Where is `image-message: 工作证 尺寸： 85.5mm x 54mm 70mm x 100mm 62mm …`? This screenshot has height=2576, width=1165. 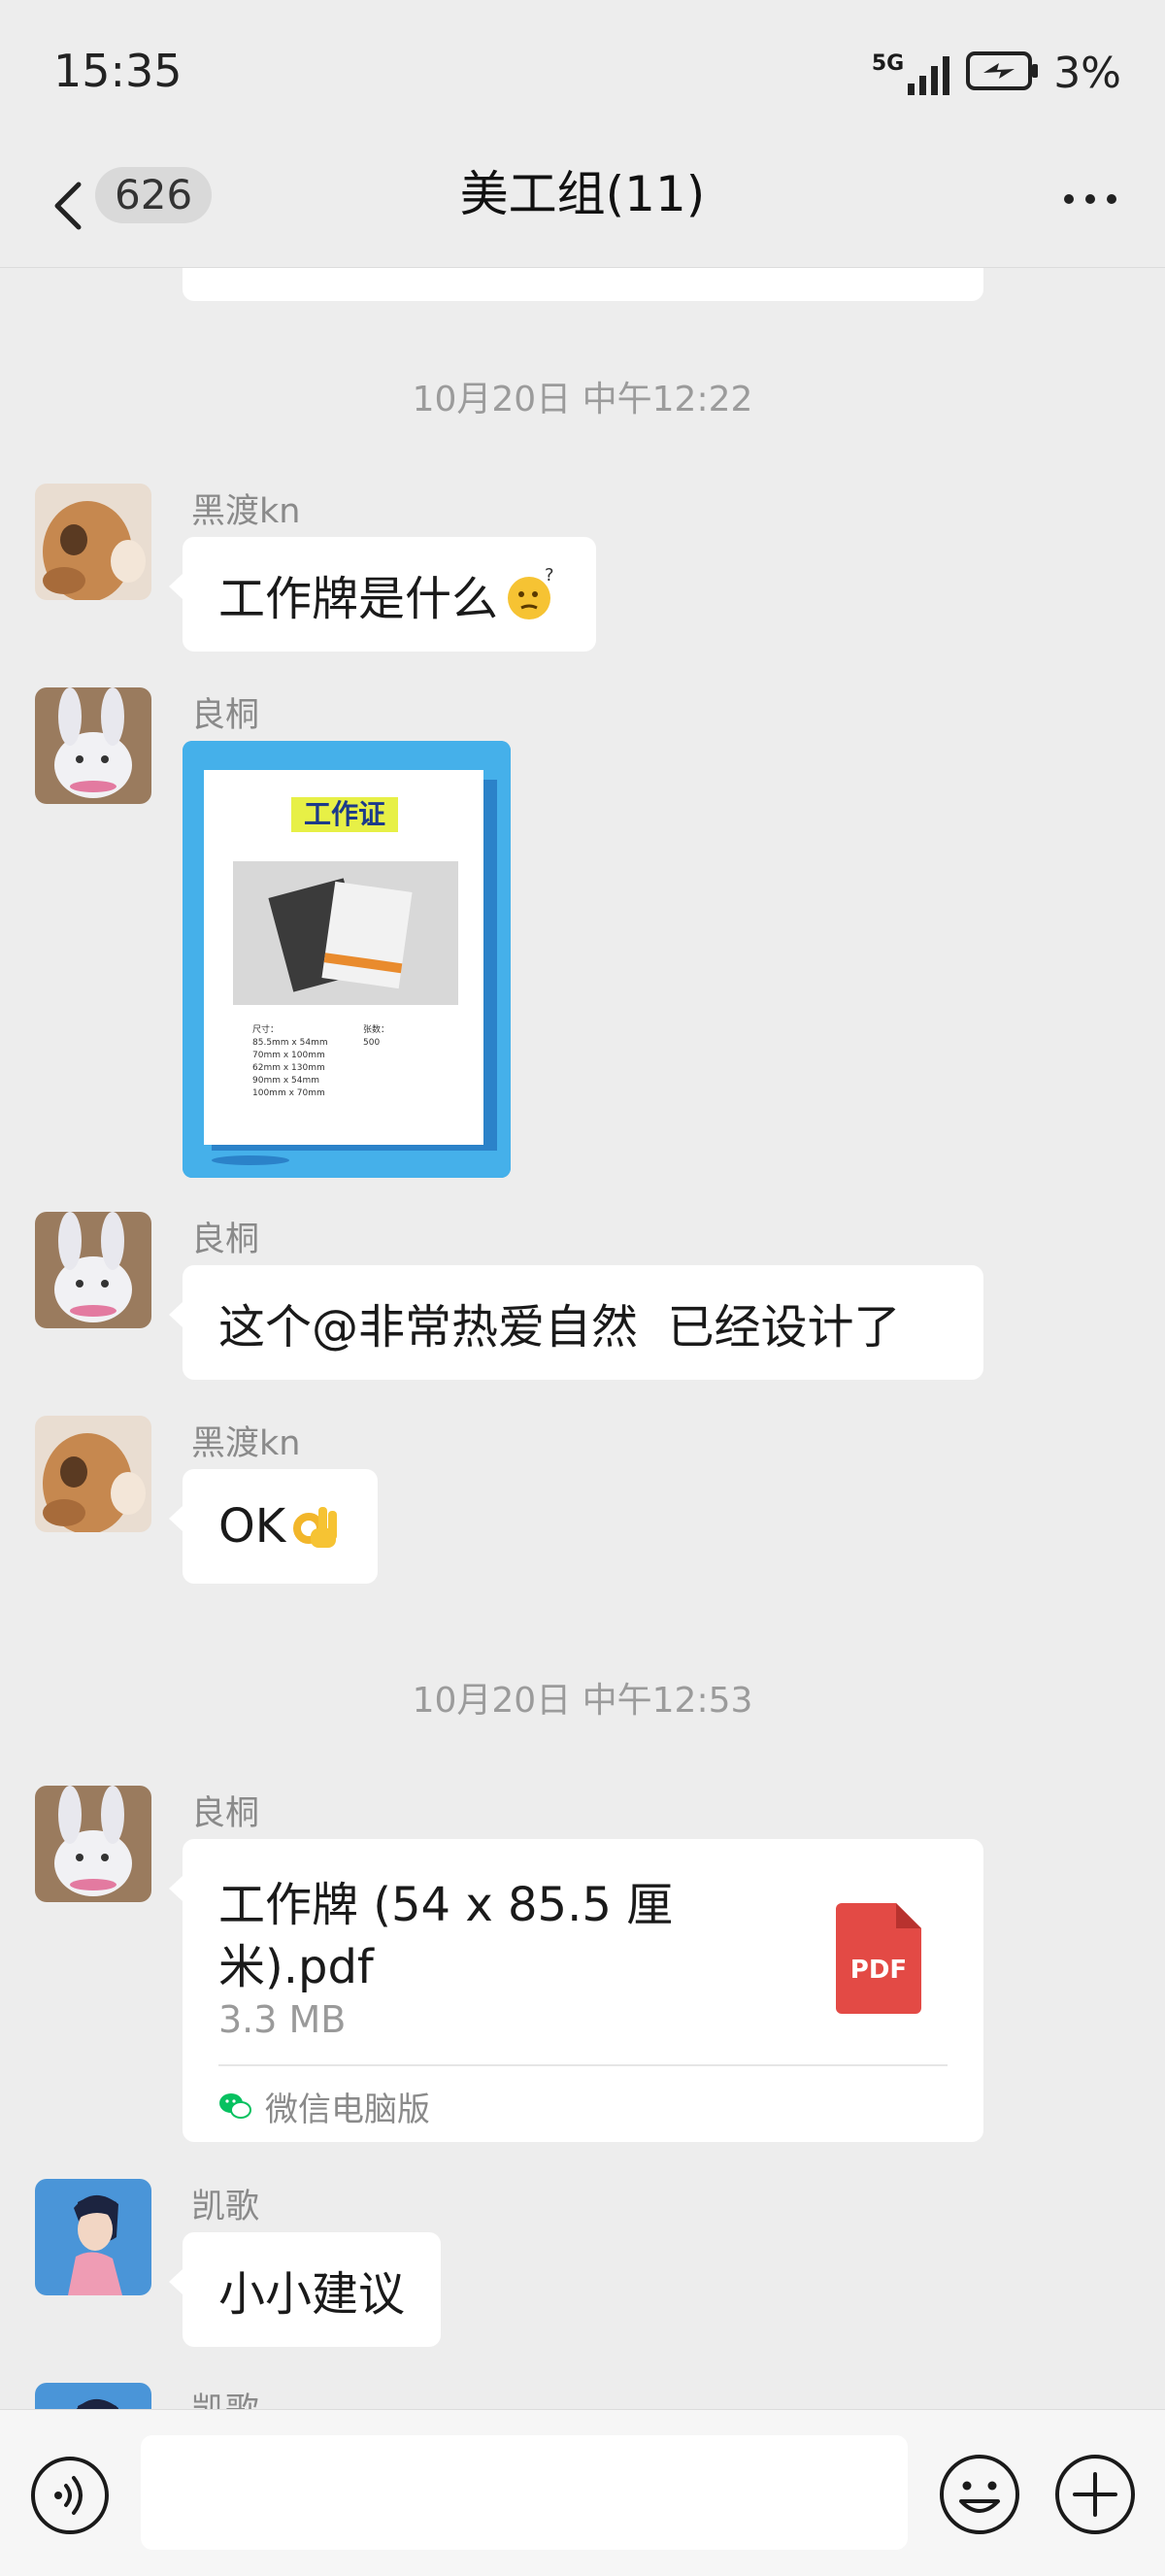
image-message: 工作证 尺寸： 85.5mm x 54mm 70mm x 100mm 62mm … is located at coordinates (347, 960).